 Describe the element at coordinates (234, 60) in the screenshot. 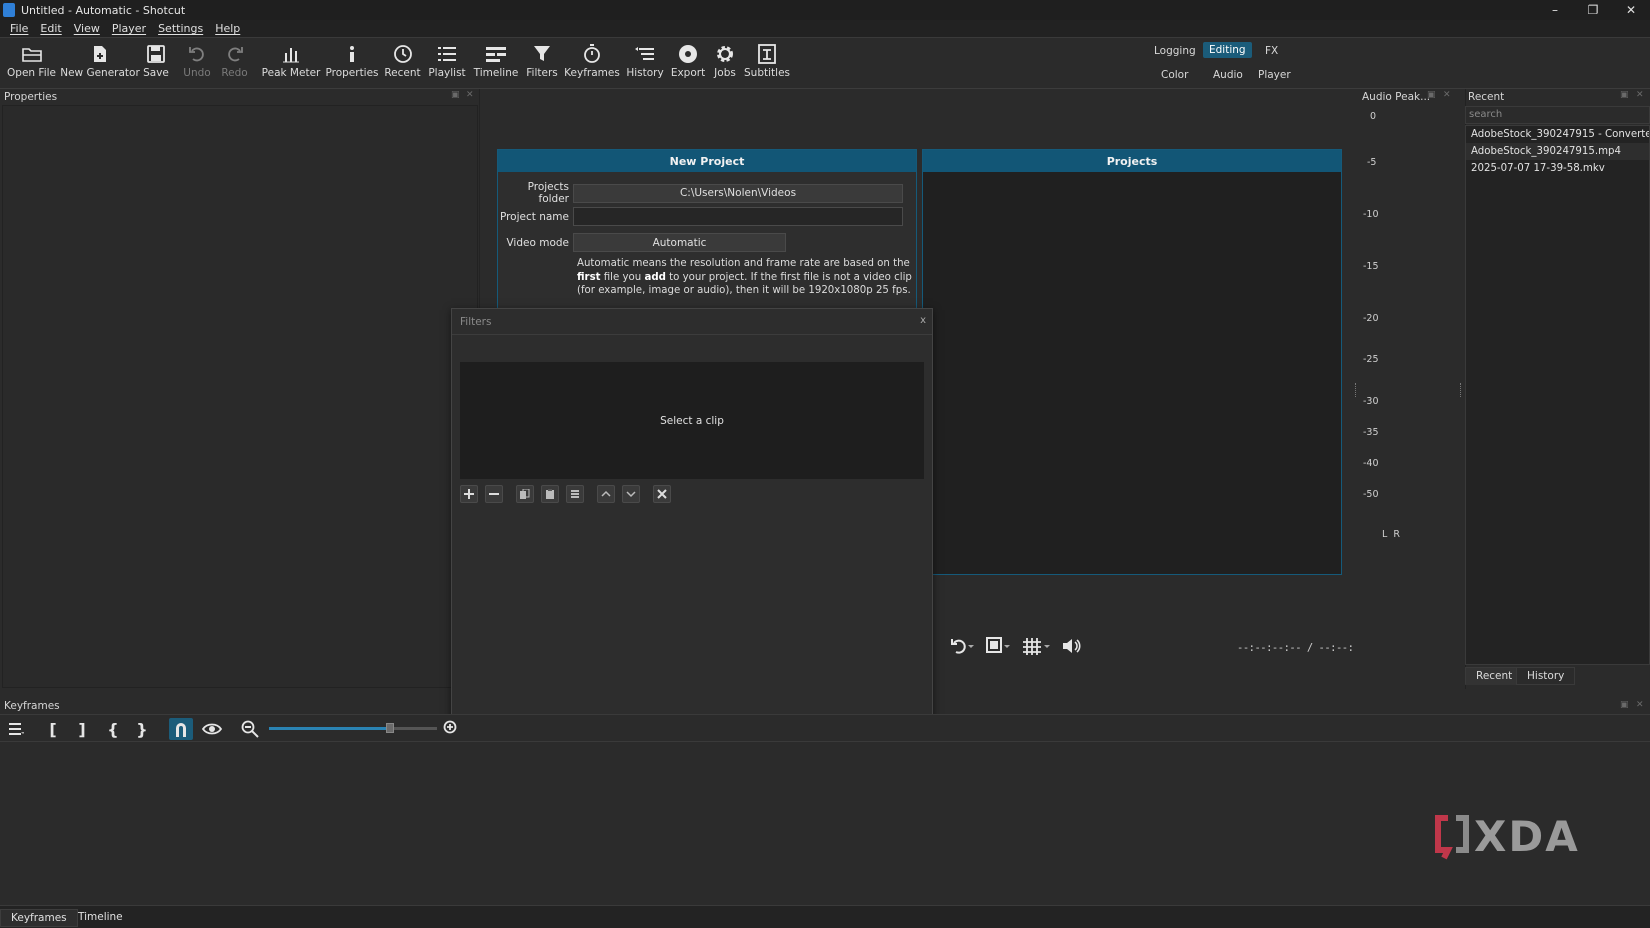

I see `redo-button: Redo` at that location.